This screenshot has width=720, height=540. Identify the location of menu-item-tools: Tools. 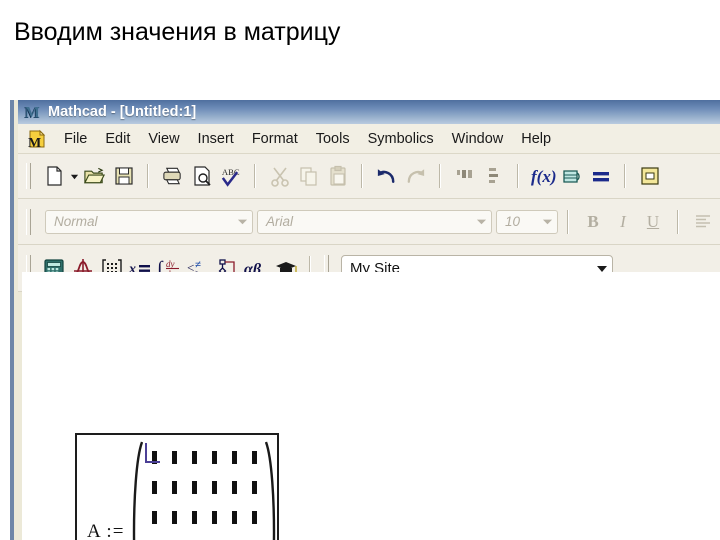
(333, 139).